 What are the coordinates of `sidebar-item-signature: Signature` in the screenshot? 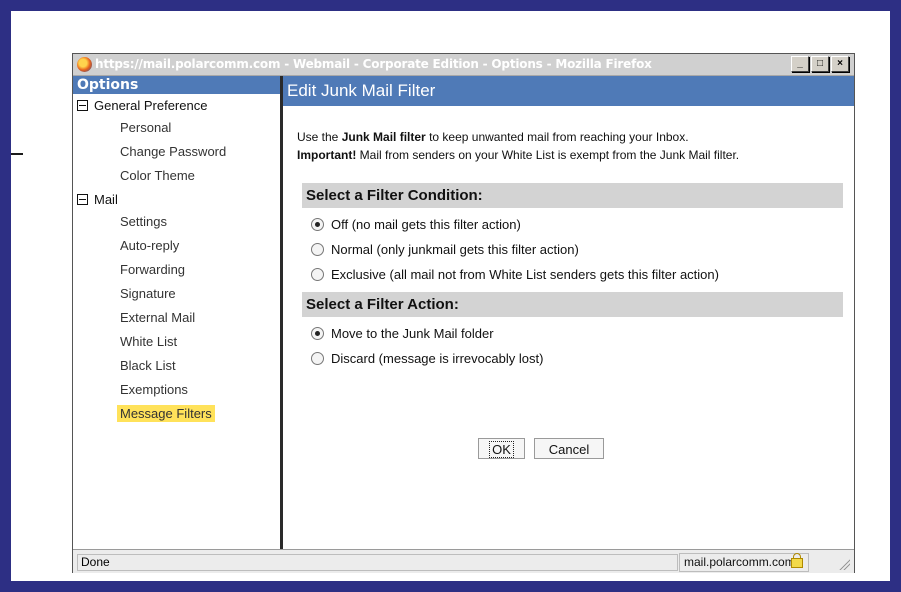 It's located at (176, 294).